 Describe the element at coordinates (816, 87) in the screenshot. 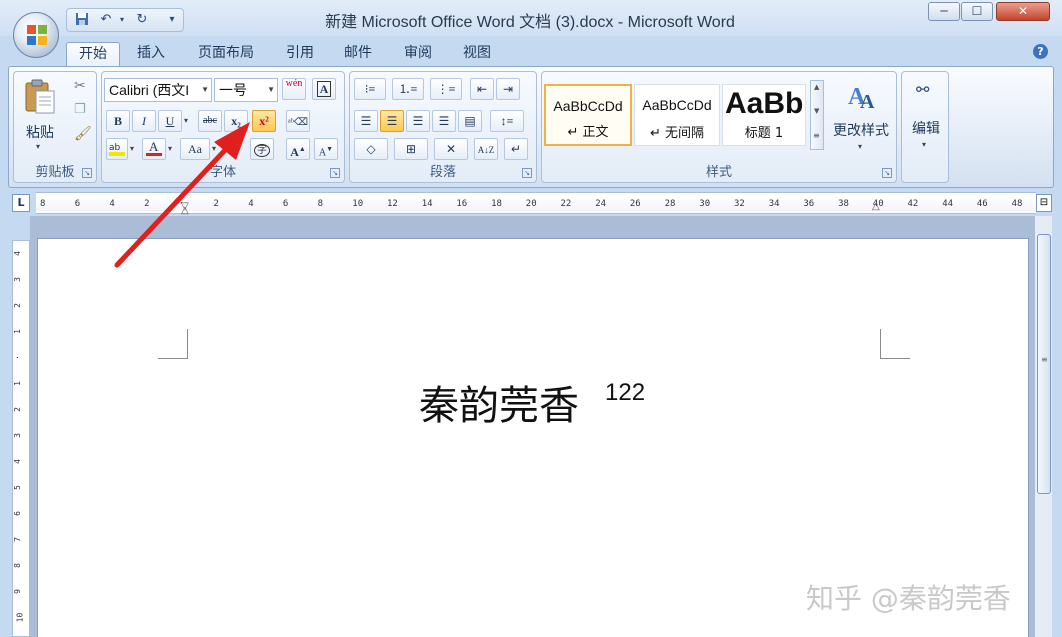

I see `scroll-up-icon: ▲` at that location.